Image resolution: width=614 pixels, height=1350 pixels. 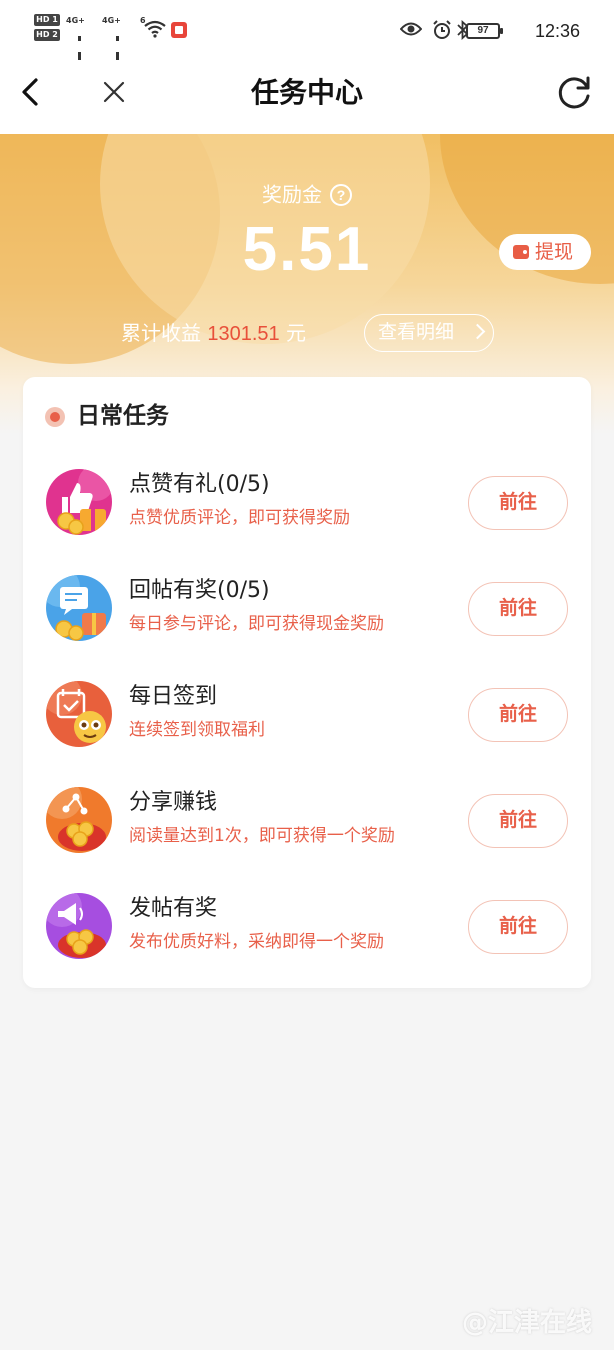 I want to click on wallet-icon, so click(x=521, y=252).